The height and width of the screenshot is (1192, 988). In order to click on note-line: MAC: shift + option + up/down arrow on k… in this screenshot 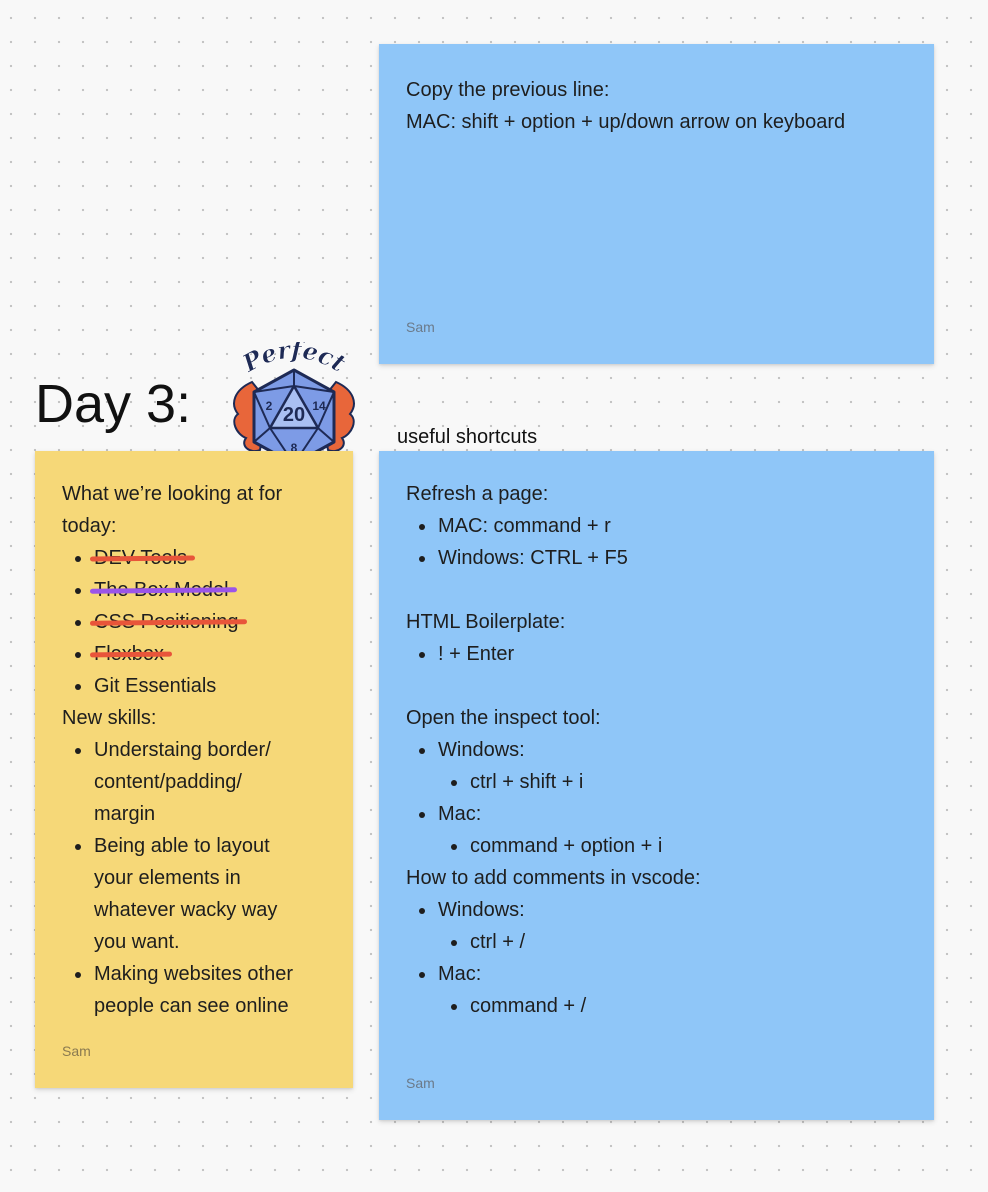, I will do `click(626, 122)`.